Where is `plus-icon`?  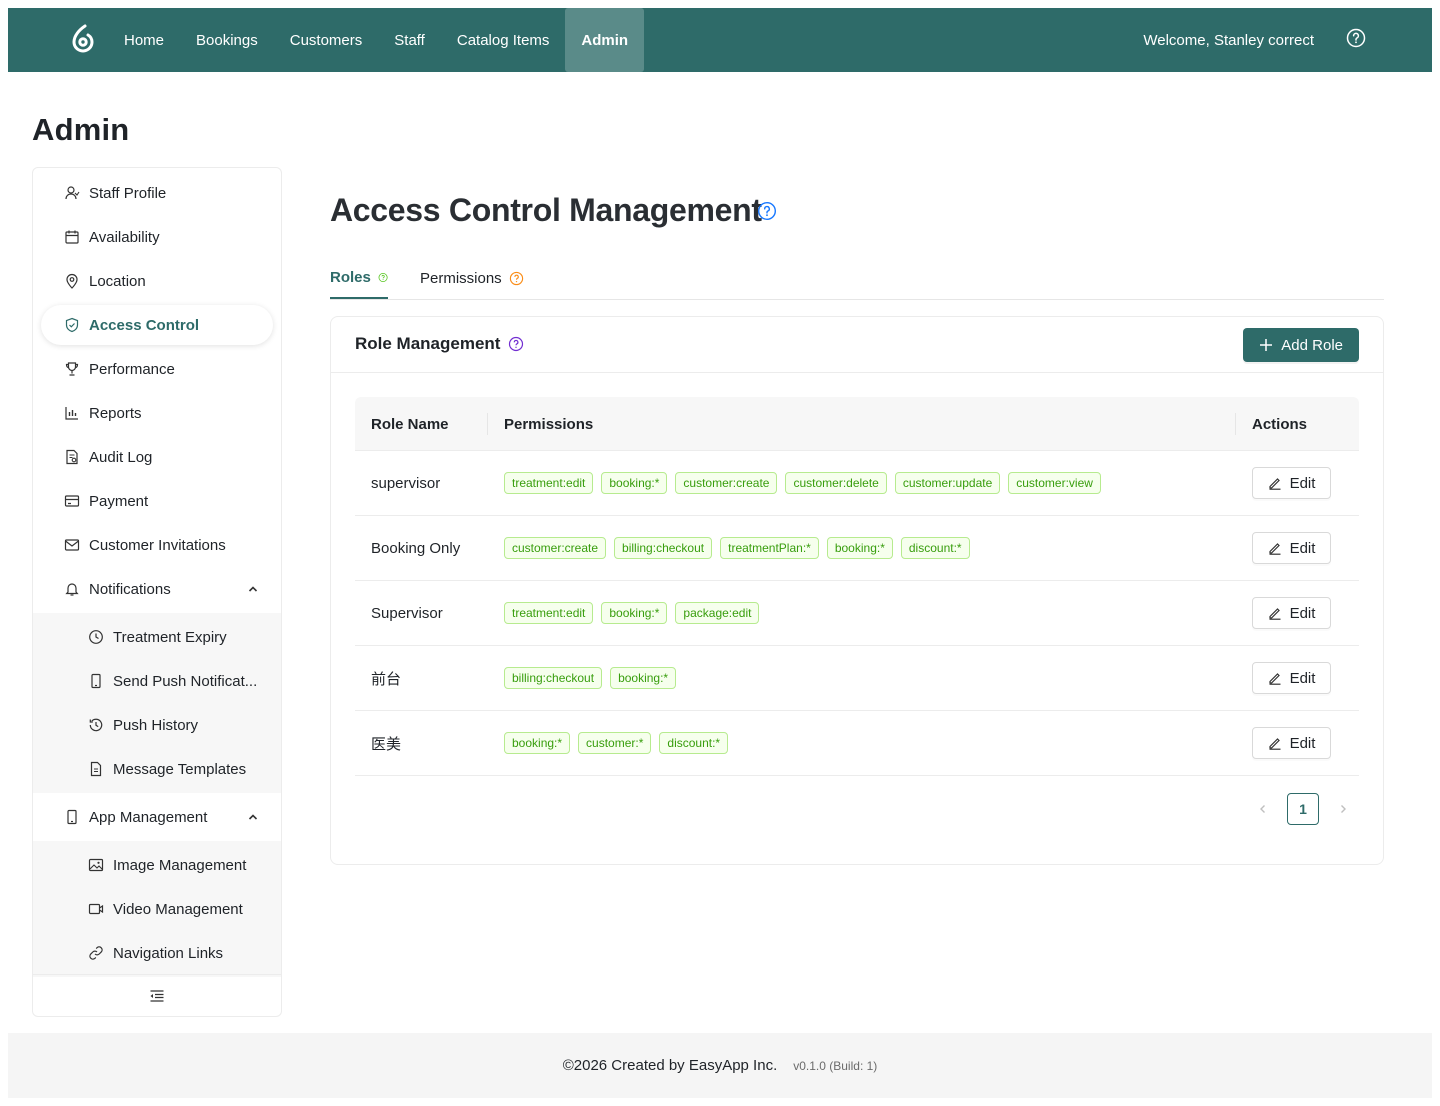 plus-icon is located at coordinates (1266, 345).